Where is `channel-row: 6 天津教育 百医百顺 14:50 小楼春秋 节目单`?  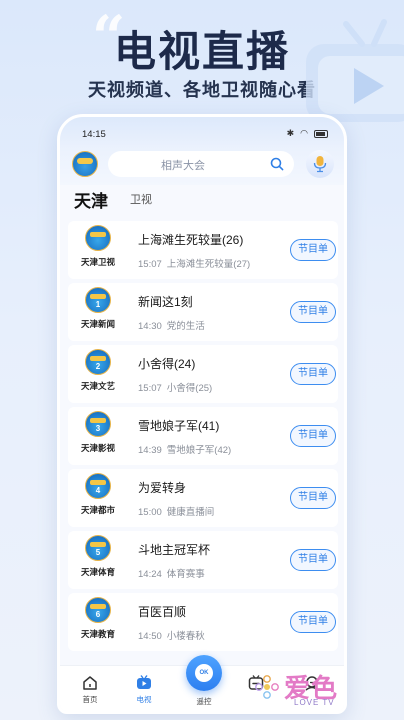
channel-row: 6 天津教育 百医百顺 14:50 小楼春秋 节目单 is located at coordinates (203, 622).